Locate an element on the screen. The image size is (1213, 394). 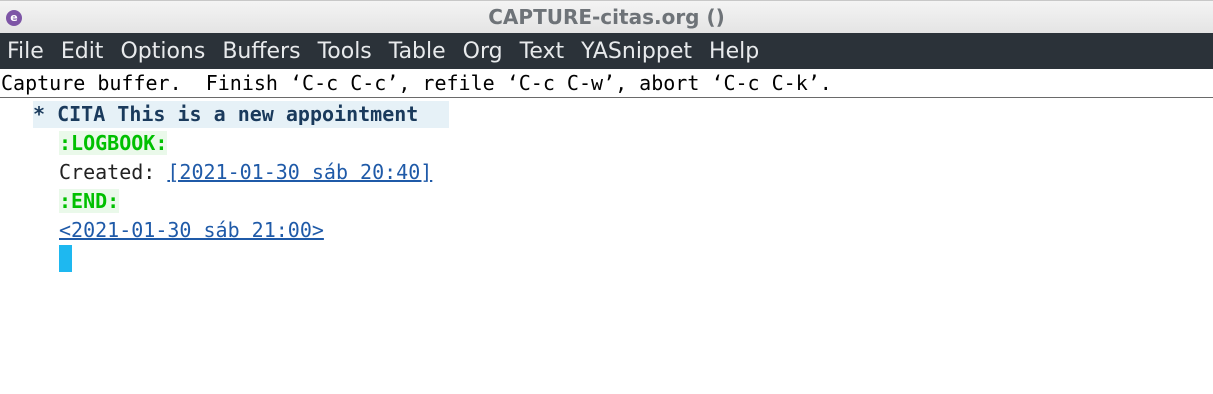
created-timestamp-link: [2021-01-30 sáb 20:40] is located at coordinates (299, 172).